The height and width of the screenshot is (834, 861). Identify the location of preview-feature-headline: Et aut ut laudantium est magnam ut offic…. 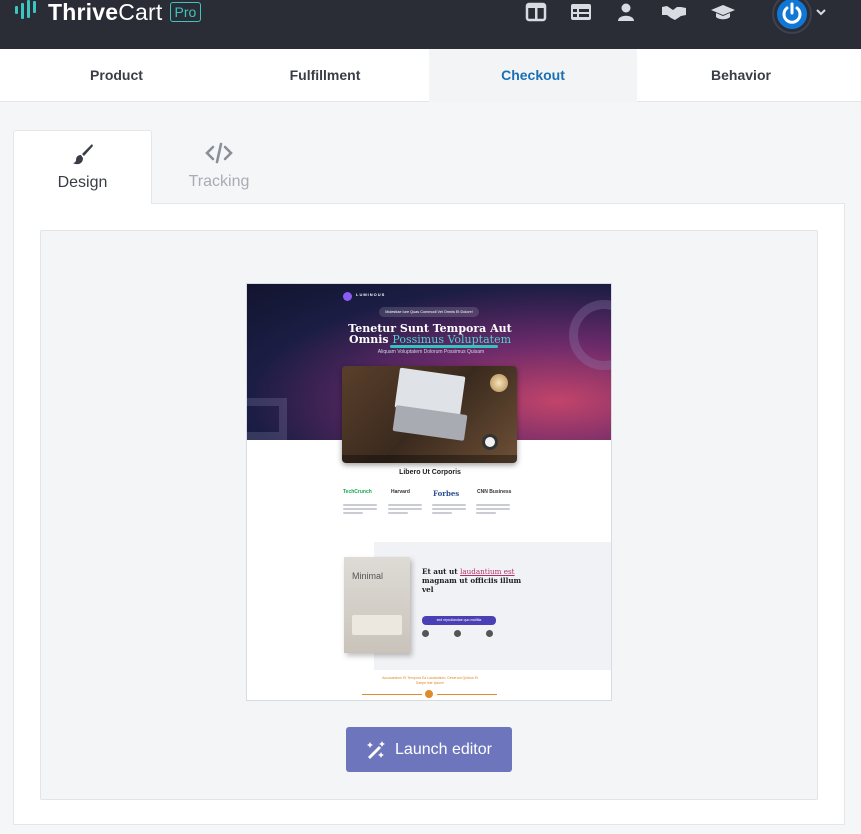
(472, 580).